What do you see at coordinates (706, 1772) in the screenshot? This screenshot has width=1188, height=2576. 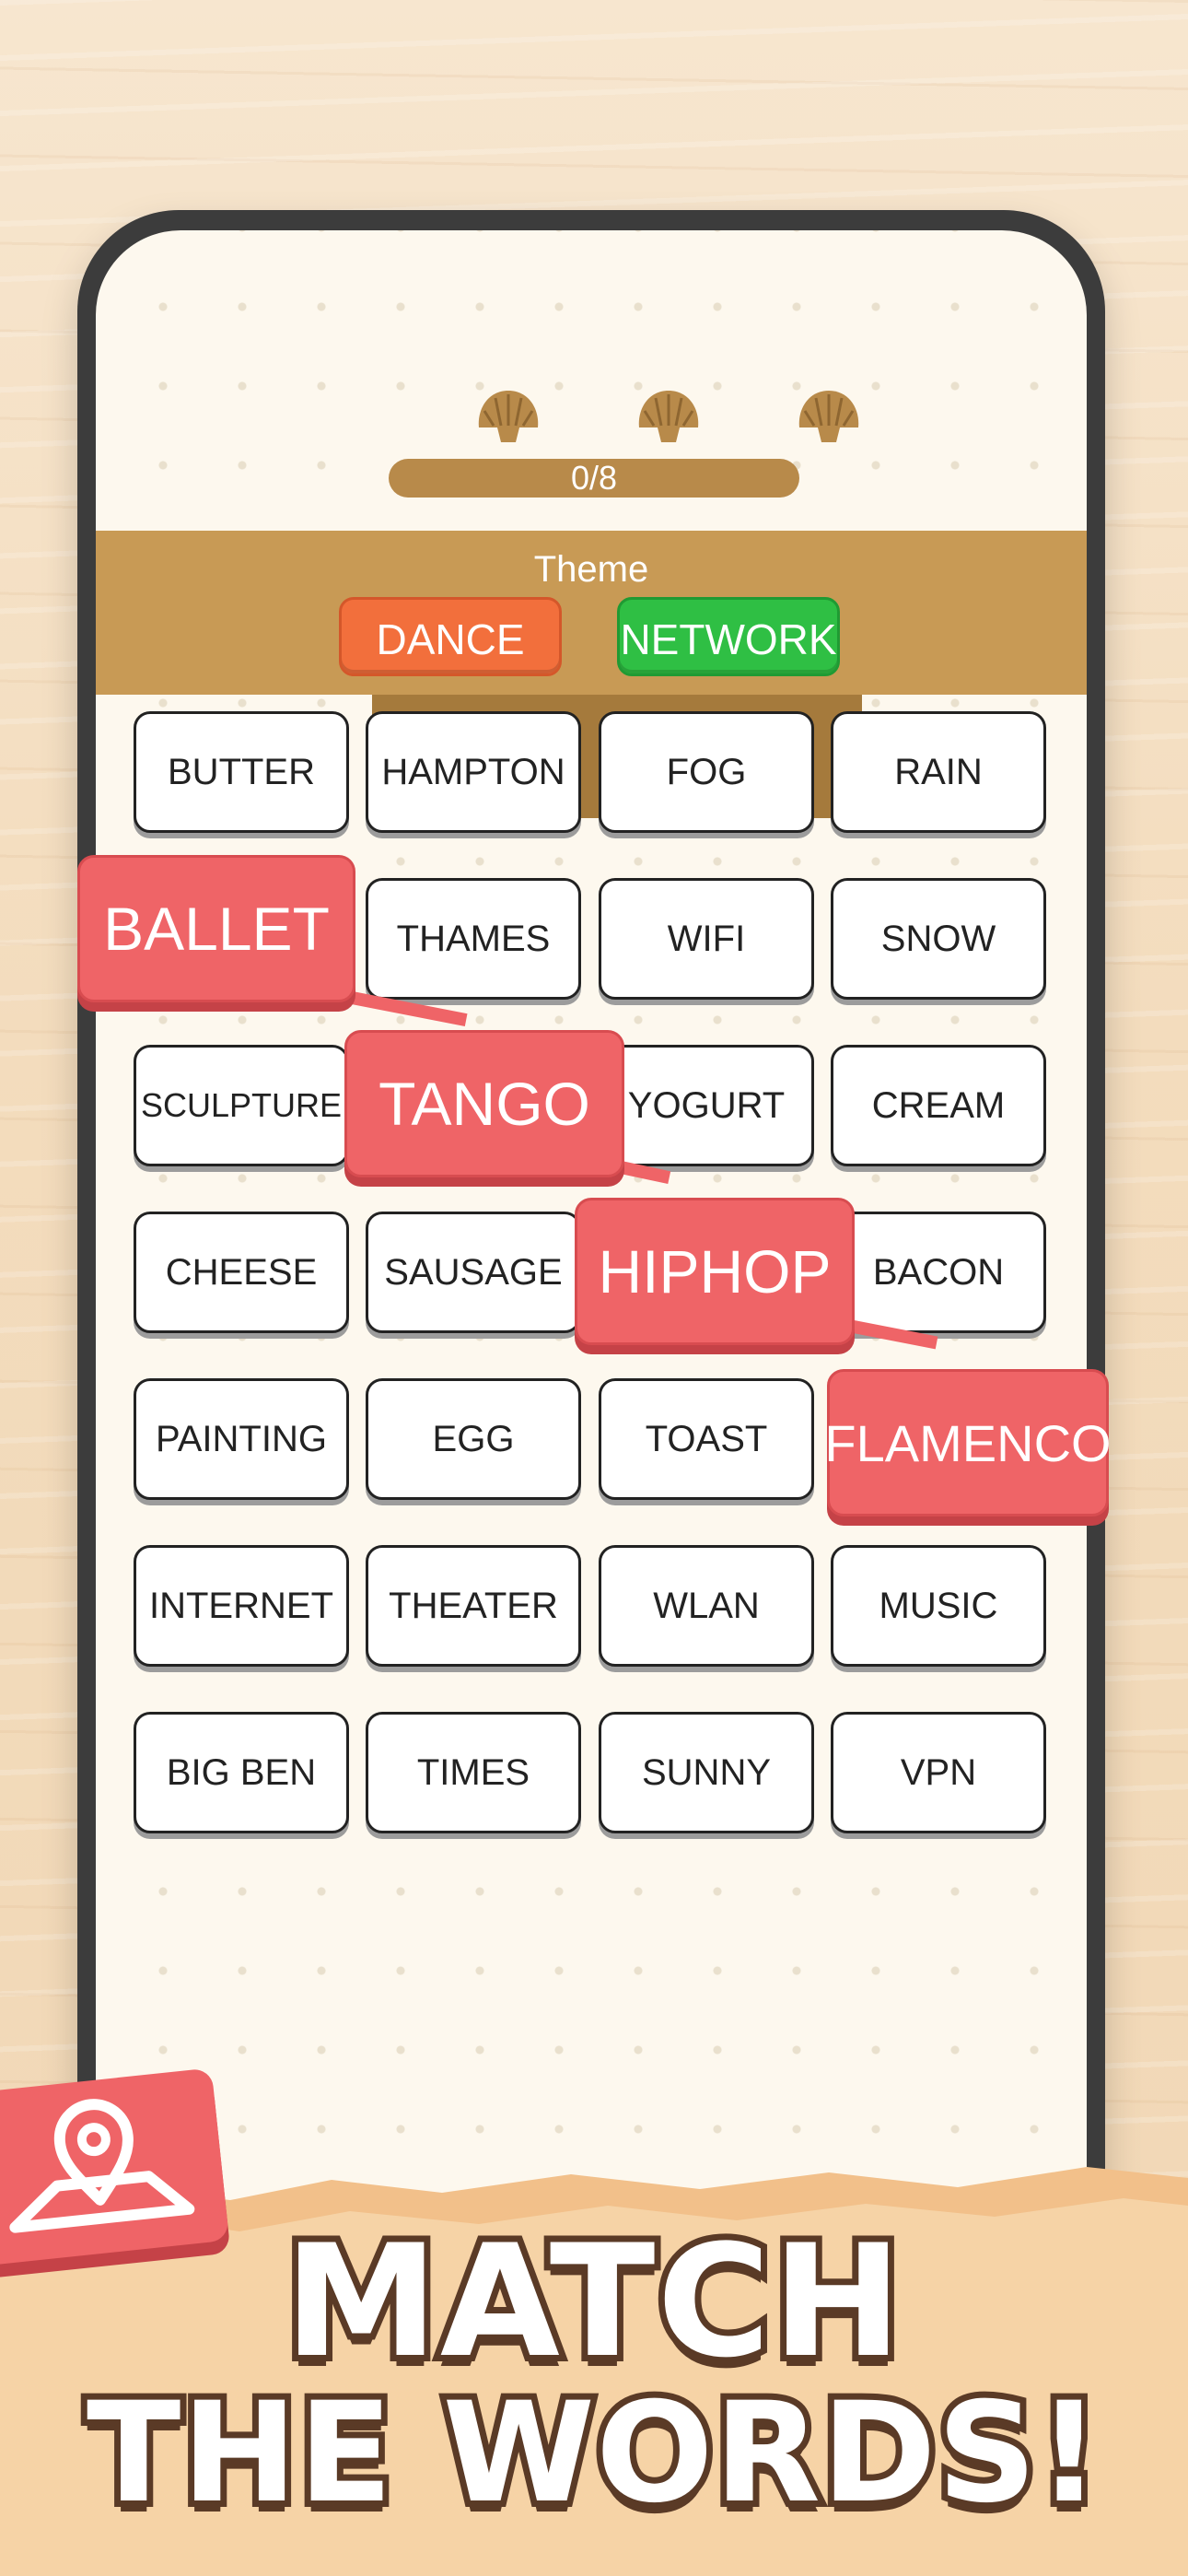 I see `word-tile: SUNNY` at bounding box center [706, 1772].